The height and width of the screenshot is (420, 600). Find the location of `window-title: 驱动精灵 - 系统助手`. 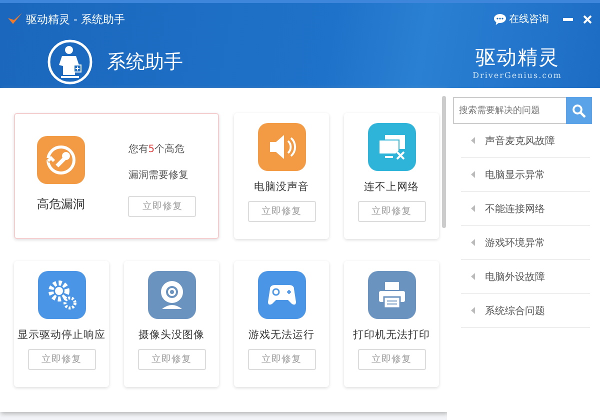

window-title: 驱动精灵 - 系统助手 is located at coordinates (75, 19).